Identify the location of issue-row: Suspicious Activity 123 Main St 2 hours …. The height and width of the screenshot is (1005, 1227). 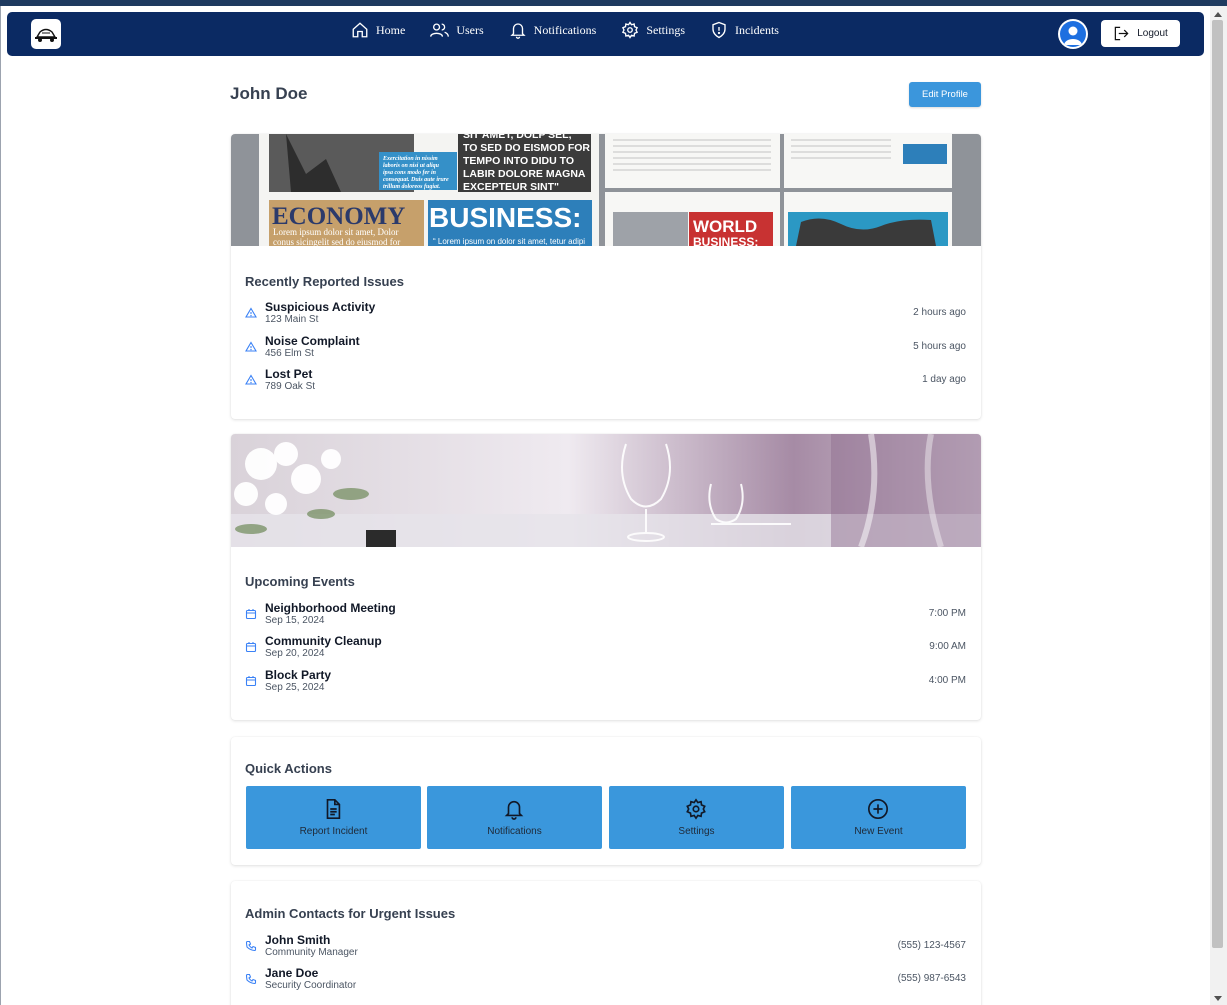
(605, 314).